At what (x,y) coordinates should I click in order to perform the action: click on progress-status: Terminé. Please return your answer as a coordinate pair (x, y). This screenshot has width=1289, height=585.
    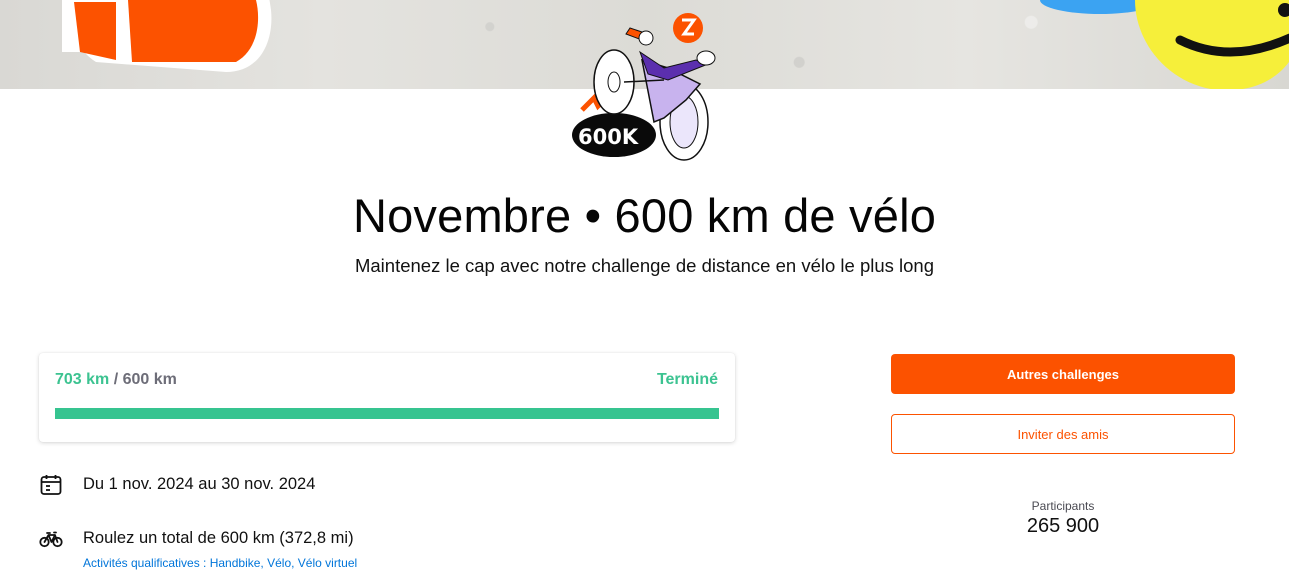
    Looking at the image, I should click on (687, 379).